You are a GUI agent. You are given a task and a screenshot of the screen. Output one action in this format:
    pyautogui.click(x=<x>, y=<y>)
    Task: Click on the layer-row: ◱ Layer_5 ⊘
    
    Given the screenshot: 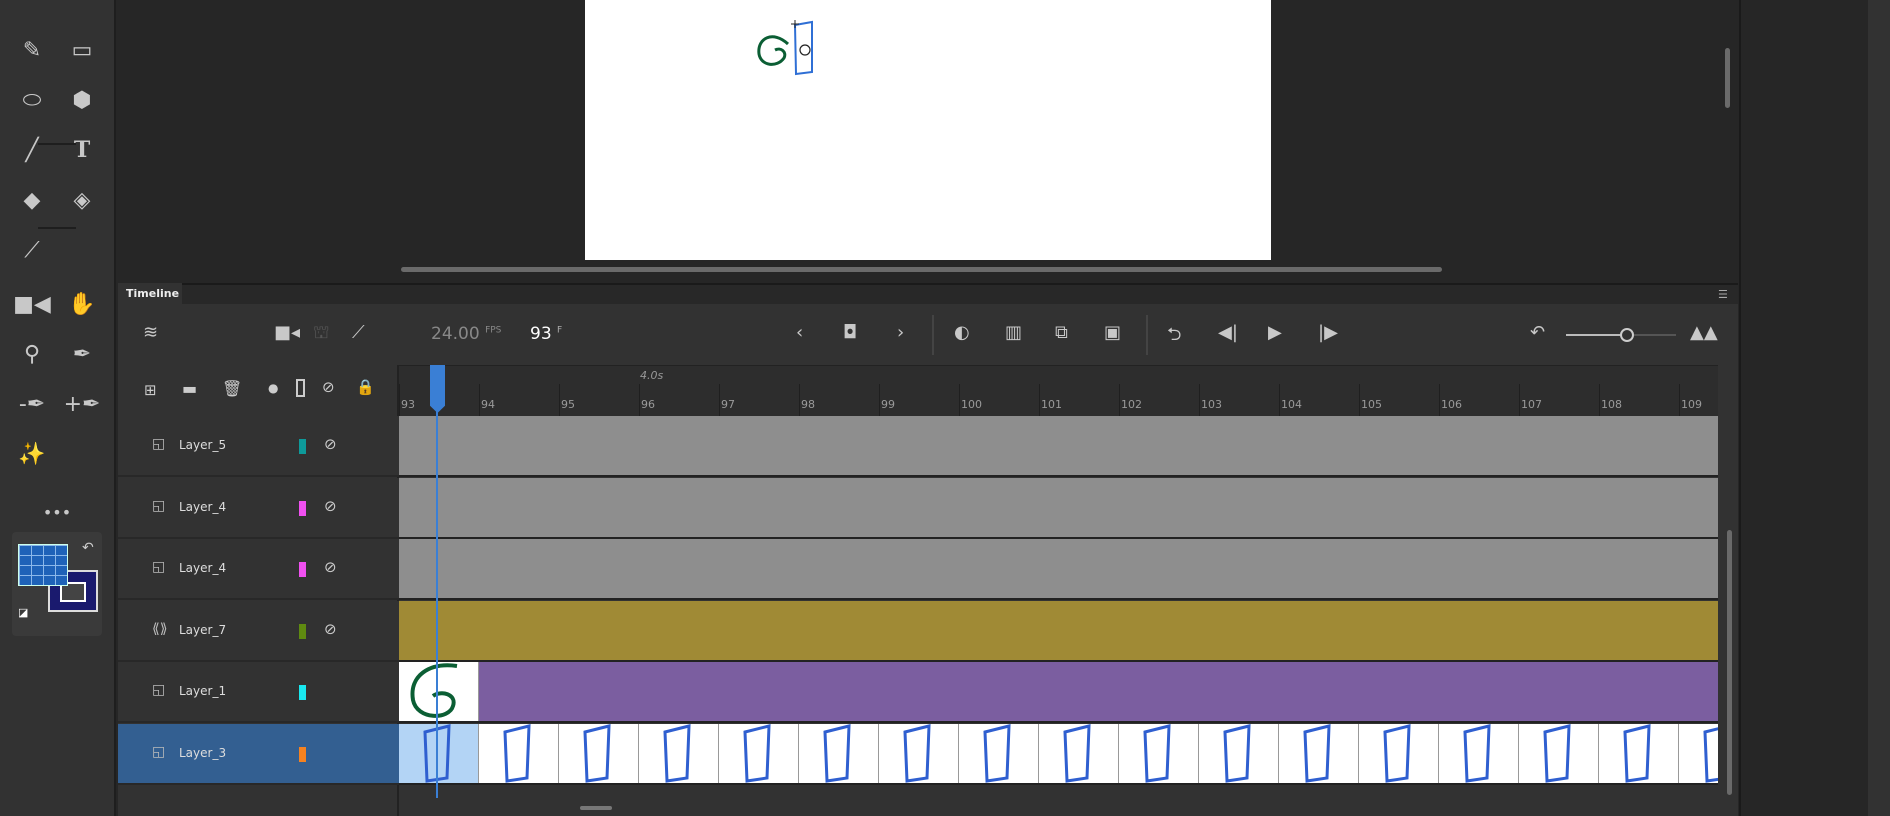 What is the action you would take?
    pyautogui.click(x=258, y=446)
    